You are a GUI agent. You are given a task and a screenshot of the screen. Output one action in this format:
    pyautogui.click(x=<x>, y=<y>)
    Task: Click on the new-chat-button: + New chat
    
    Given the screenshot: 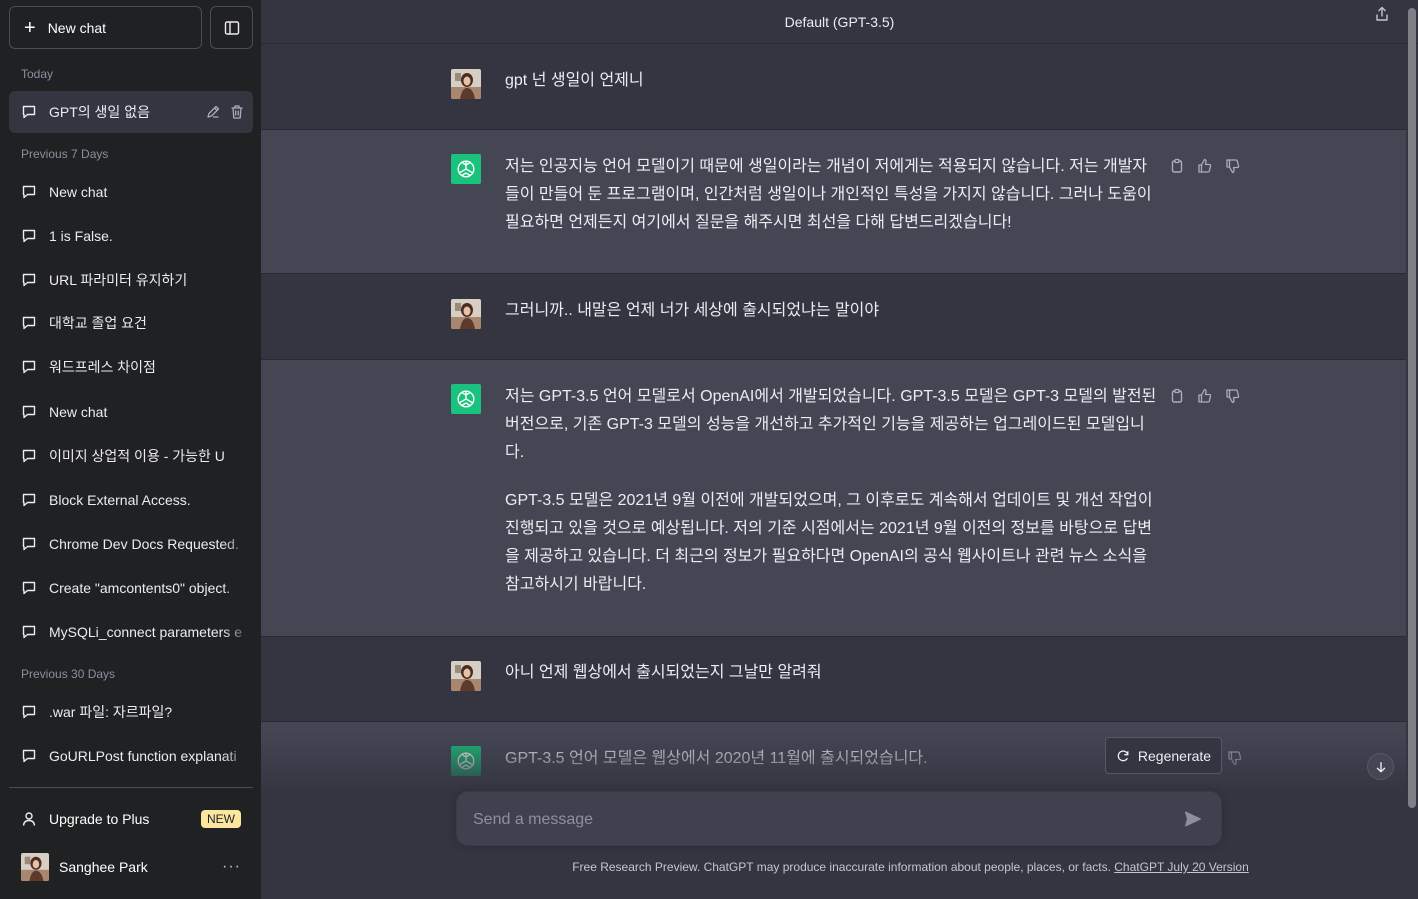 What is the action you would take?
    pyautogui.click(x=105, y=27)
    